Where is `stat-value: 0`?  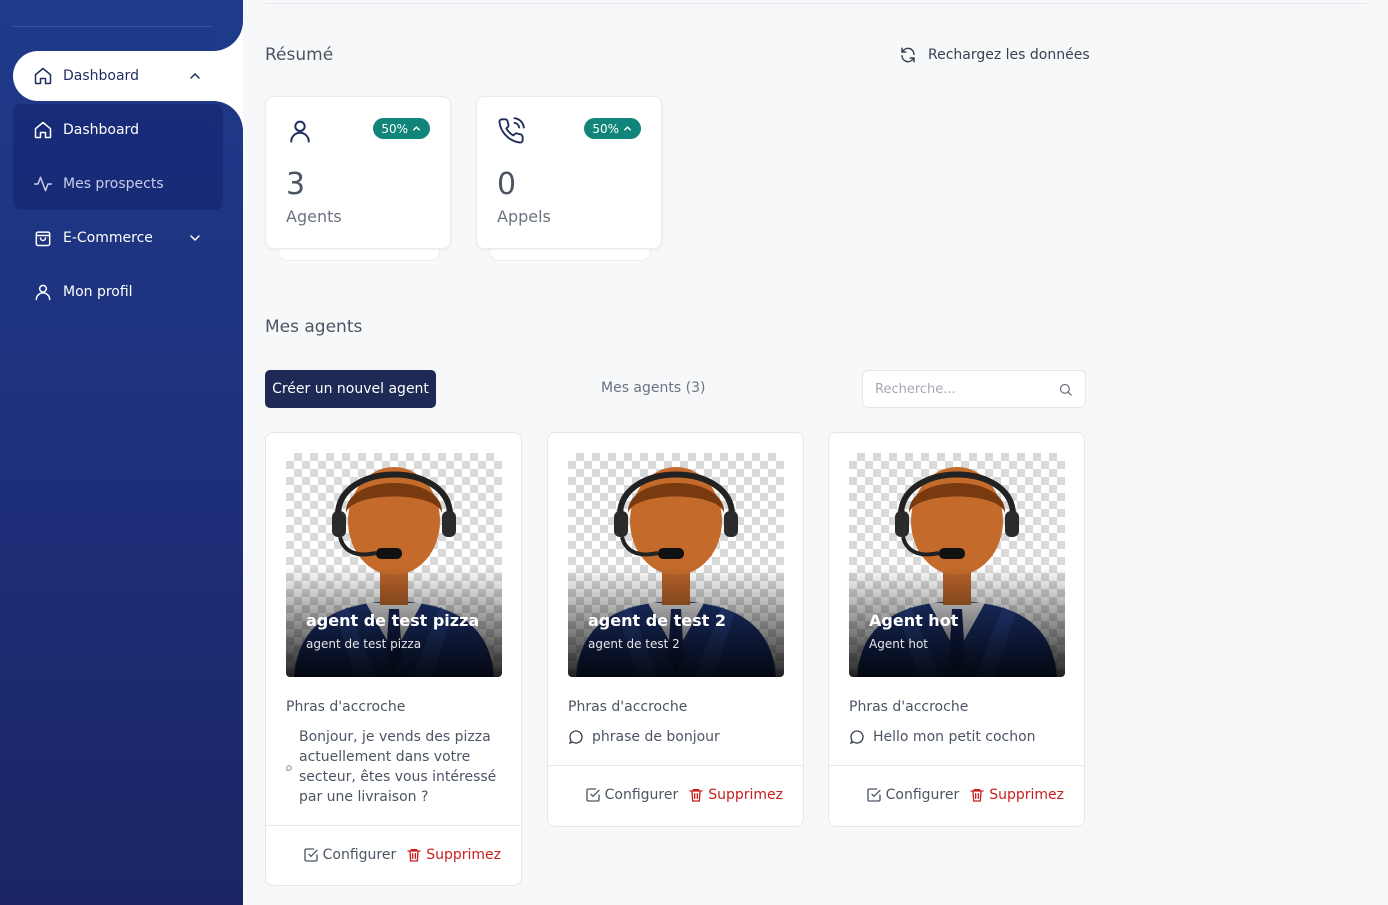 stat-value: 0 is located at coordinates (507, 184).